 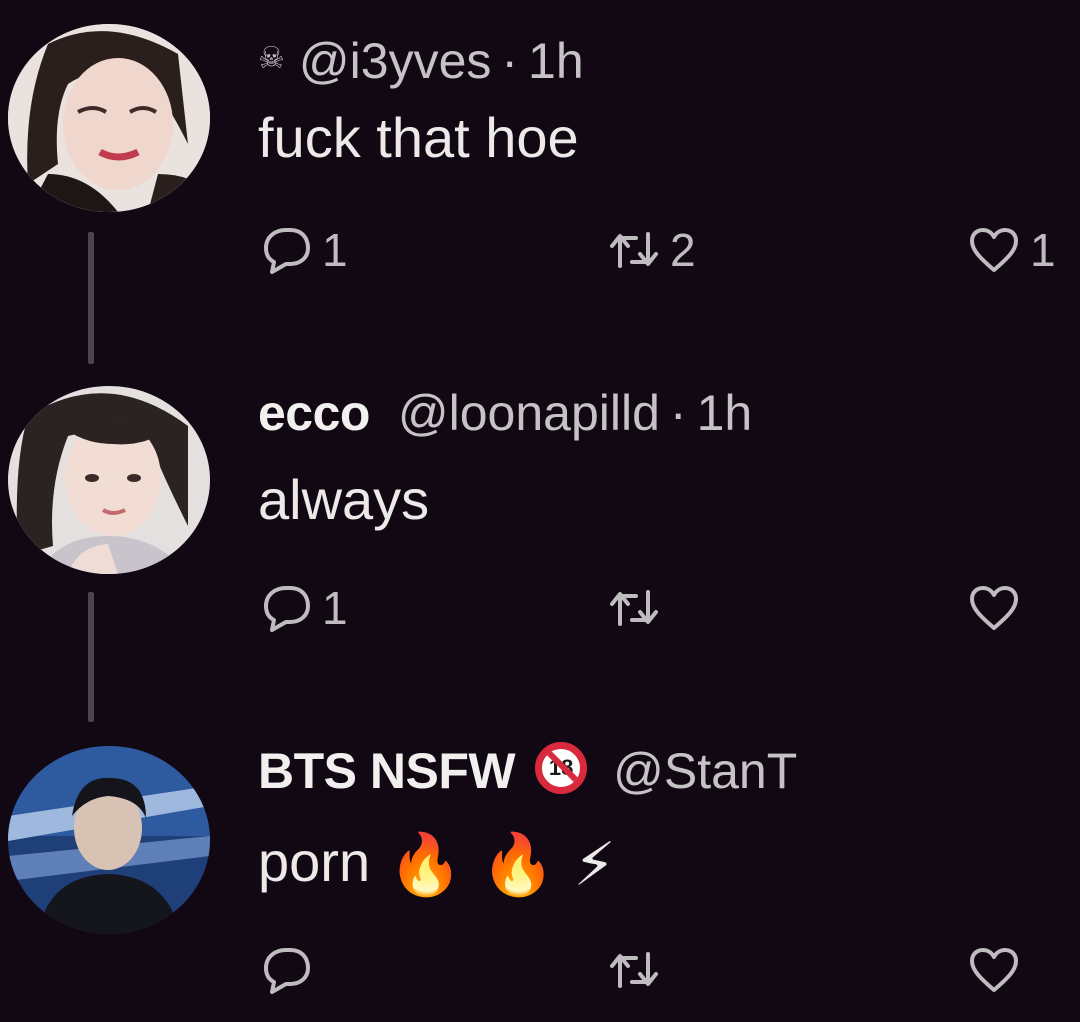 I want to click on reply-button, so click(x=290, y=970).